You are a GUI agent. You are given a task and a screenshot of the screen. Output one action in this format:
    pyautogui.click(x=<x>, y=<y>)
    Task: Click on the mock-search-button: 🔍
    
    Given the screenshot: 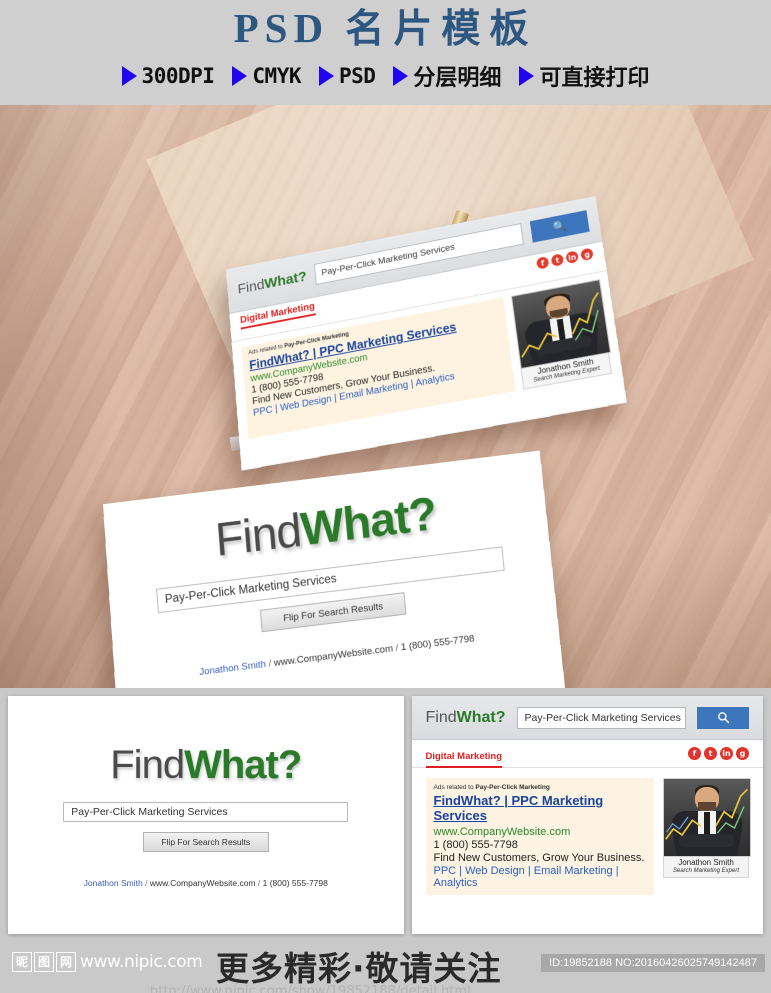 What is the action you would take?
    pyautogui.click(x=559, y=226)
    